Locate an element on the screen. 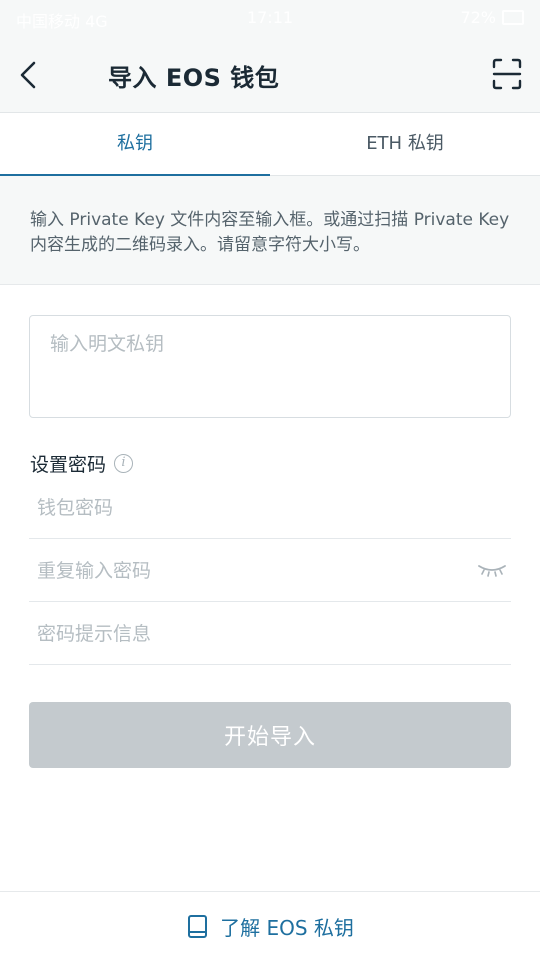 This screenshot has width=540, height=960. status-right: 72% is located at coordinates (492, 17).